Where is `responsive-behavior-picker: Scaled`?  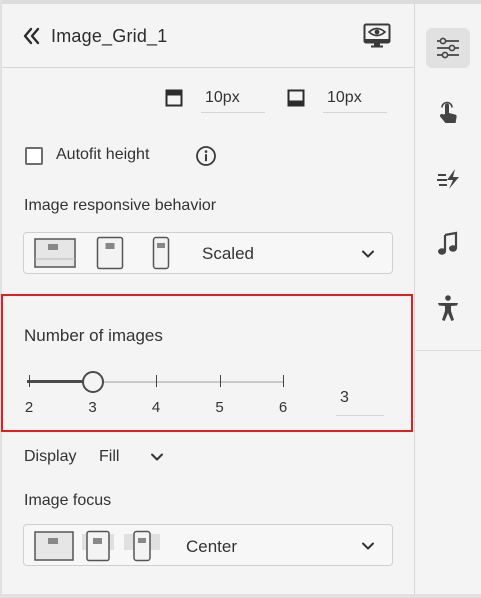
responsive-behavior-picker: Scaled is located at coordinates (208, 253).